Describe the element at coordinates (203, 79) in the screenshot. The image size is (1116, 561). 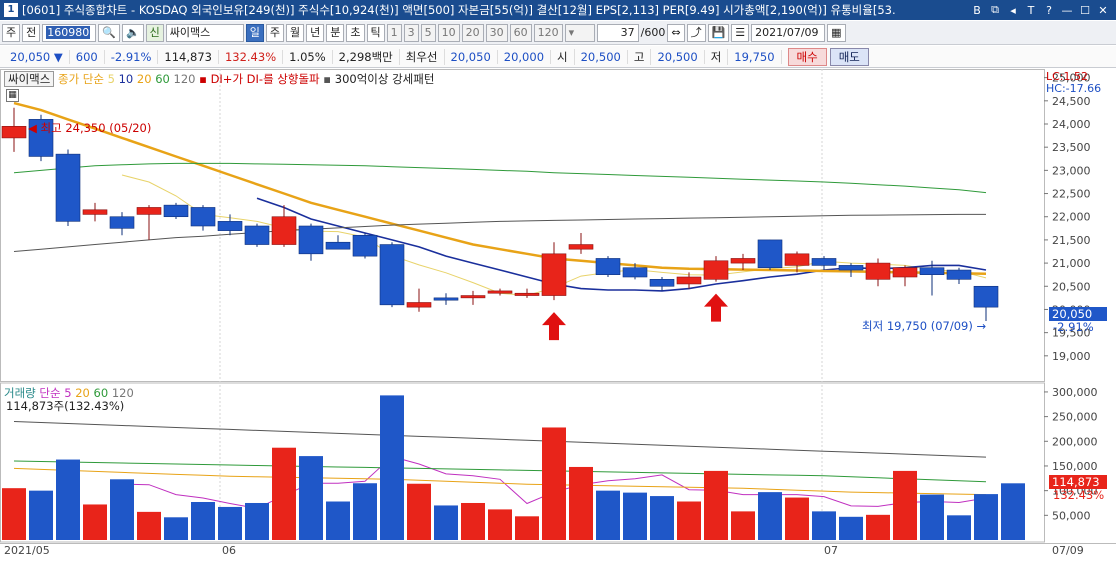
I see `signal-legend-icon: ▪` at that location.